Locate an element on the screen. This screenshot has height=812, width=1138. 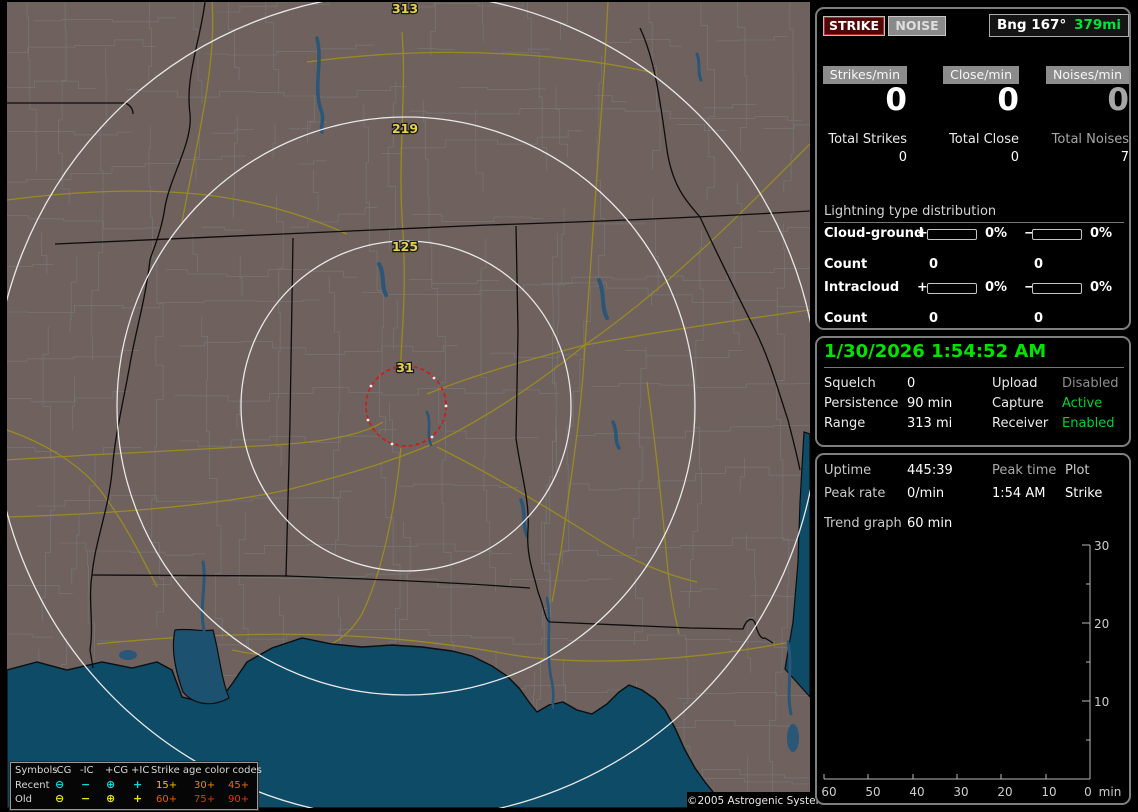
total-close-label: Total Close is located at coordinates (984, 139).